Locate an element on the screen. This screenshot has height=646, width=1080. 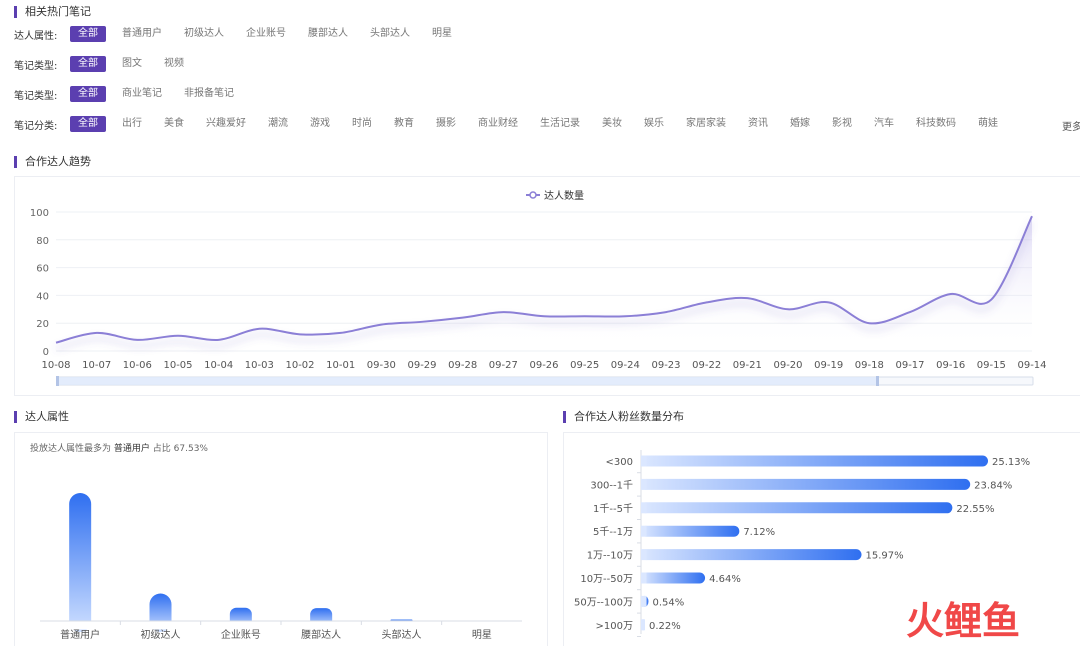
fans-value-label: 7.12% is located at coordinates (759, 532).